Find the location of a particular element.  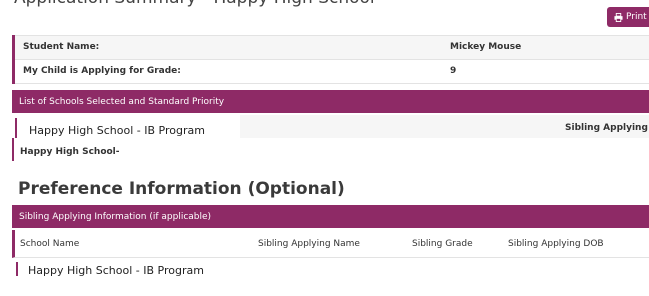

student-name-value: Mickey Mouse is located at coordinates (486, 47).